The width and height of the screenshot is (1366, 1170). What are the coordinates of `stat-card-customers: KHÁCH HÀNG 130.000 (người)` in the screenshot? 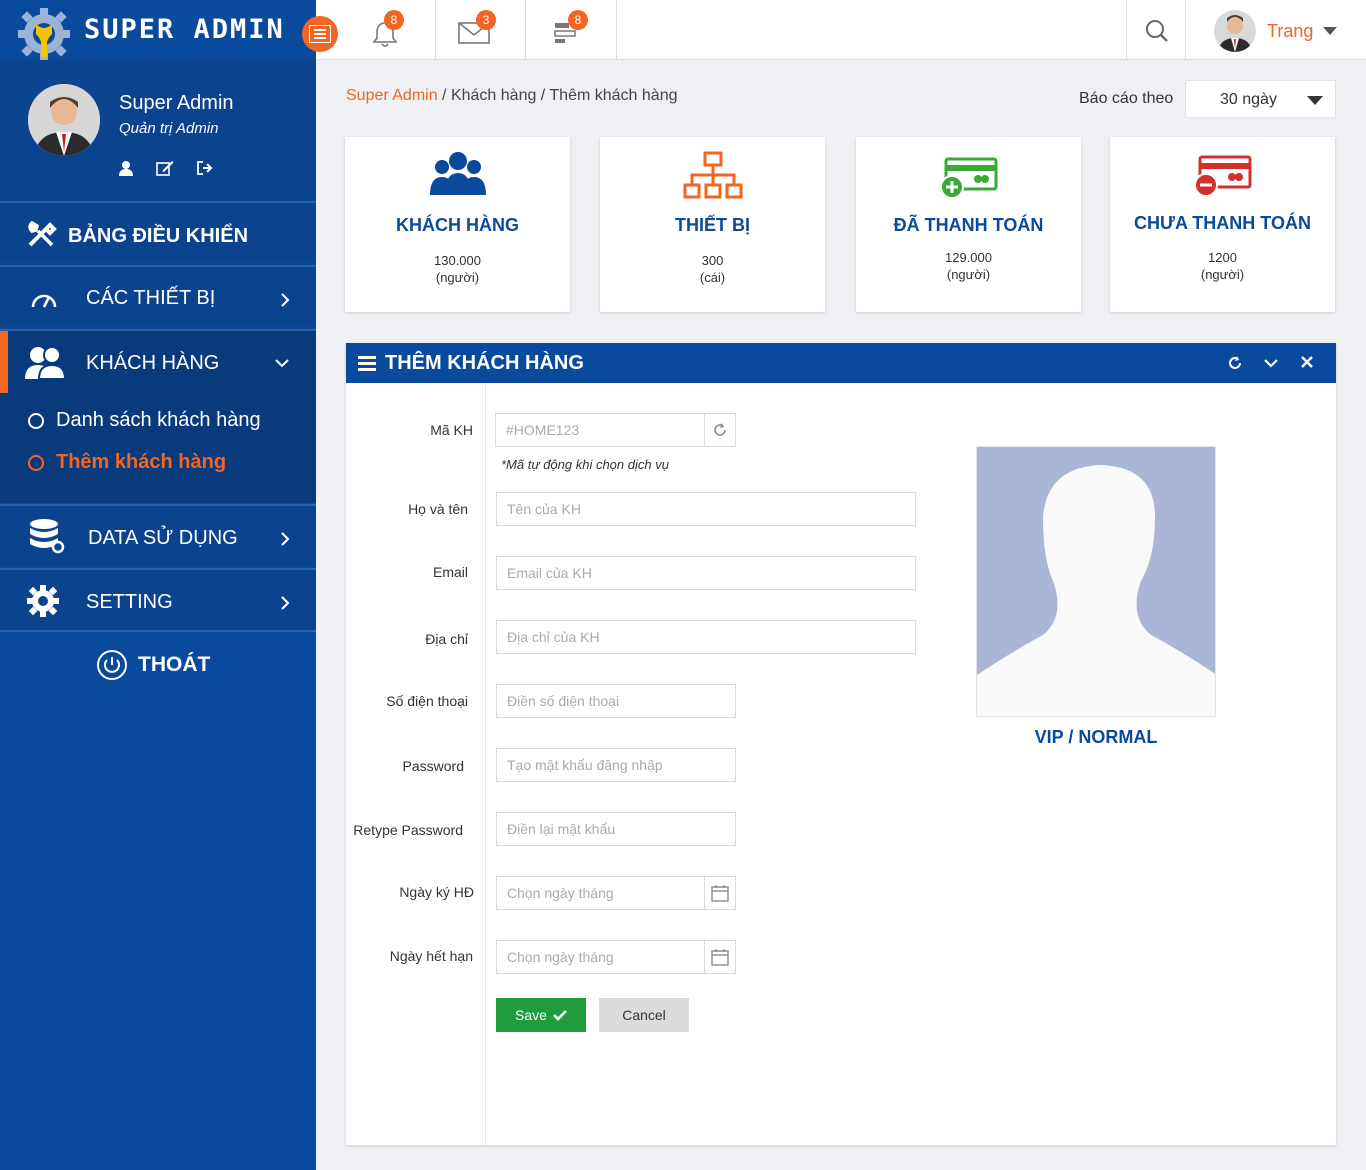 It's located at (457, 224).